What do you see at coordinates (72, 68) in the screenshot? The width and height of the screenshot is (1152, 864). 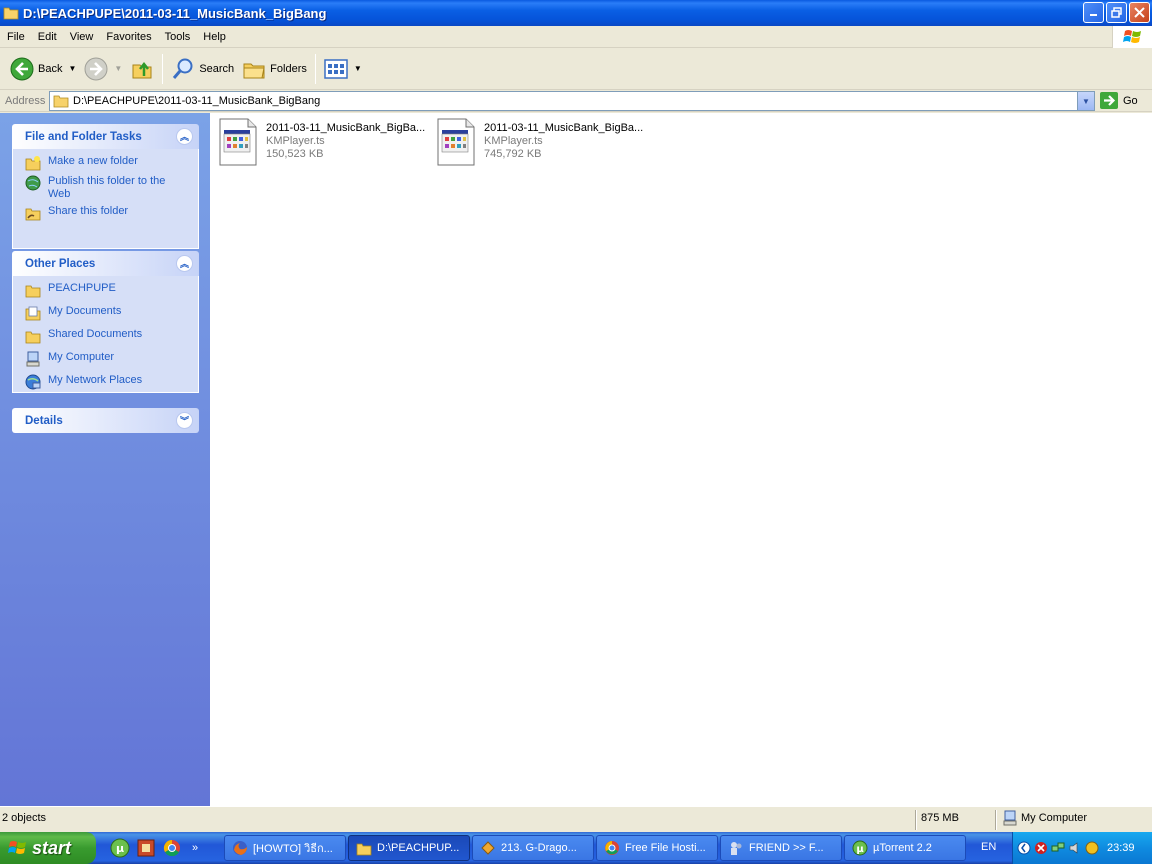 I see `back-dropdown-icon: ▼` at bounding box center [72, 68].